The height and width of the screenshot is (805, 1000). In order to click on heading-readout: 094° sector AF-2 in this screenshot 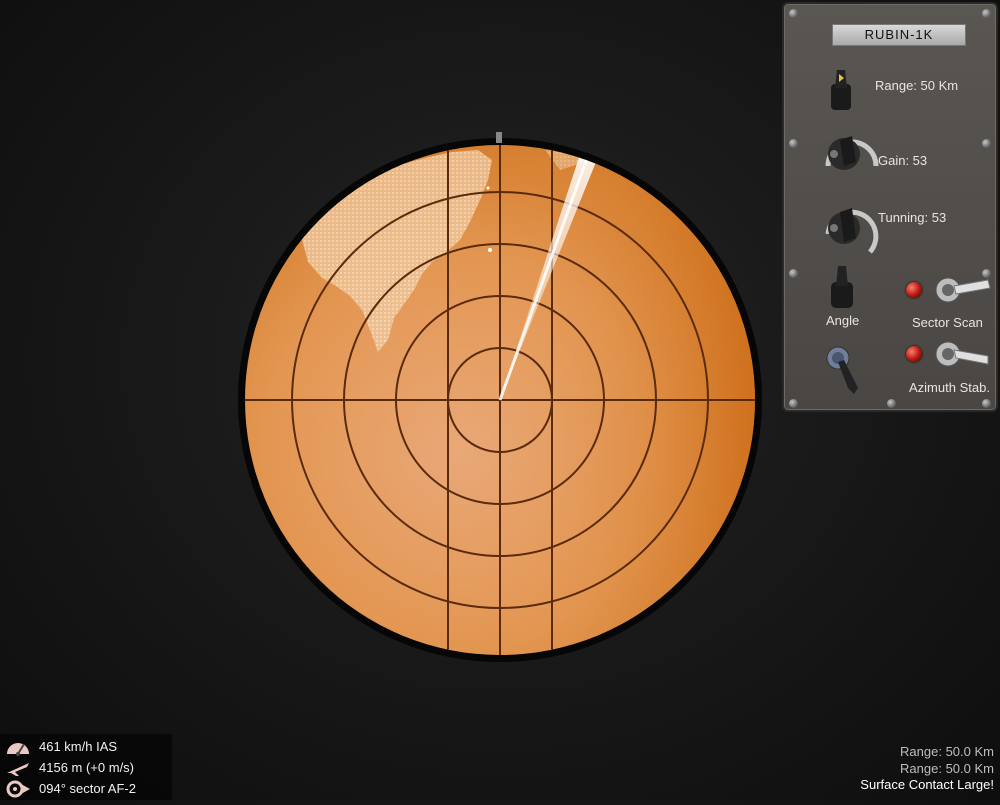, I will do `click(87, 788)`.